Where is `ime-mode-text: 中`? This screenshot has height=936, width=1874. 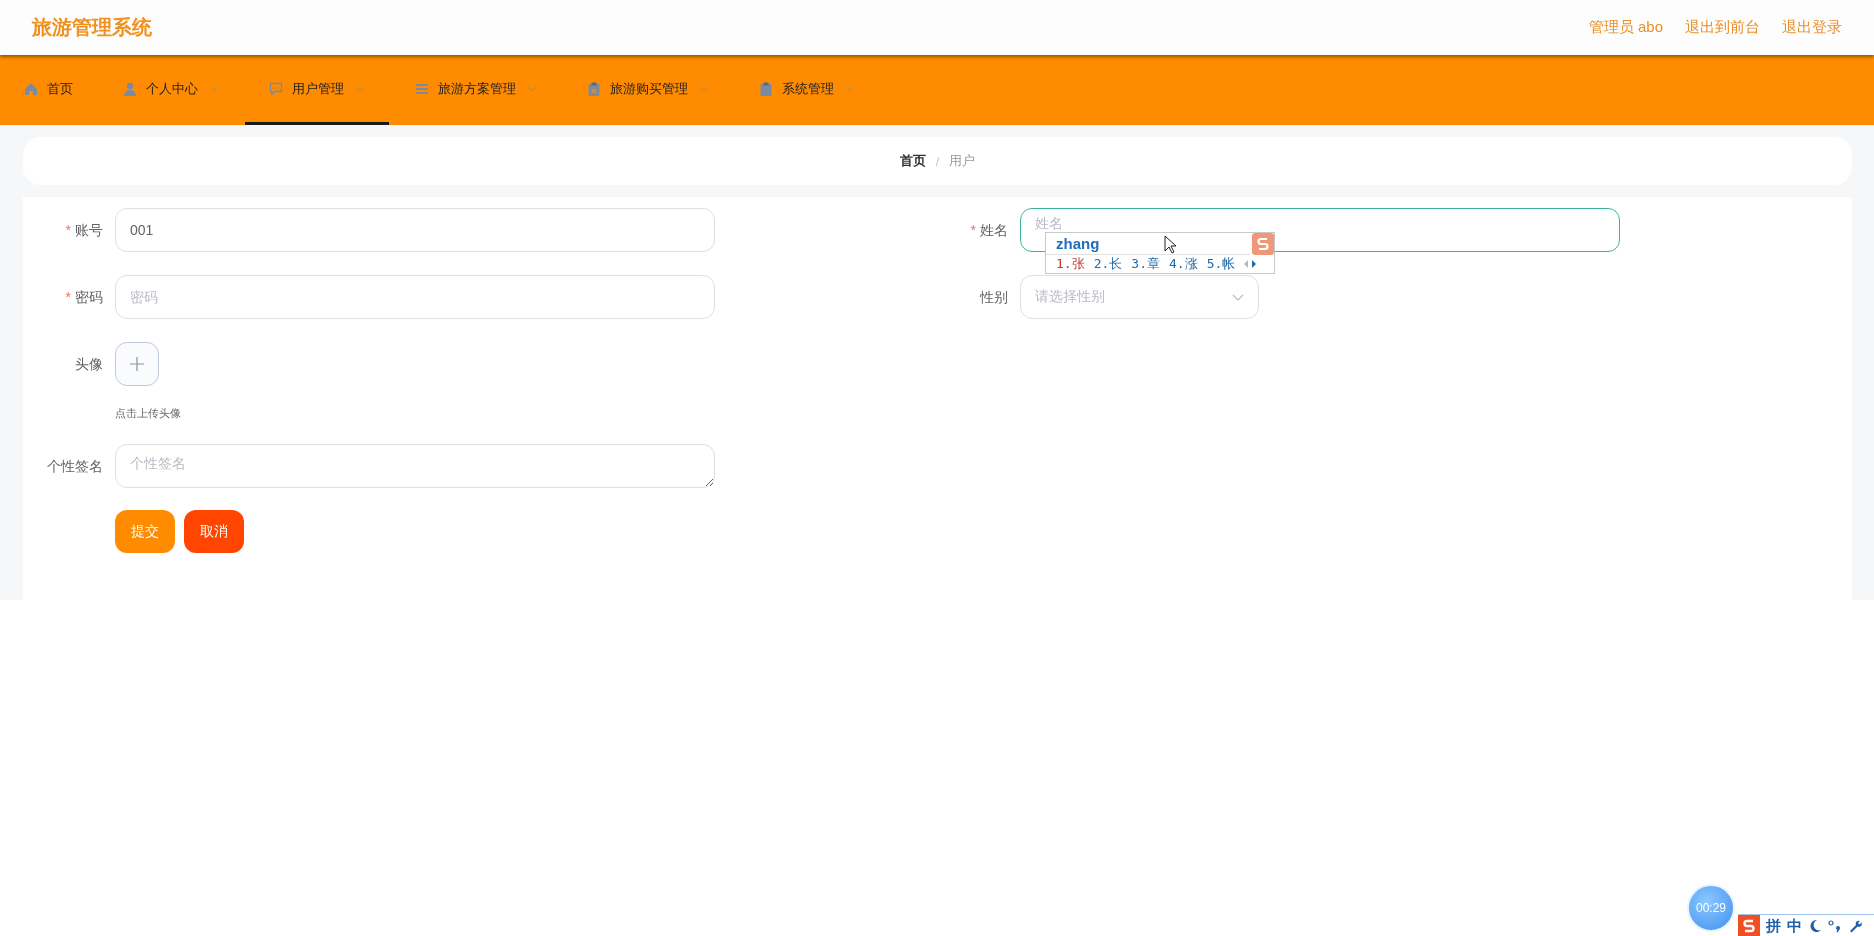 ime-mode-text: 中 is located at coordinates (1794, 926).